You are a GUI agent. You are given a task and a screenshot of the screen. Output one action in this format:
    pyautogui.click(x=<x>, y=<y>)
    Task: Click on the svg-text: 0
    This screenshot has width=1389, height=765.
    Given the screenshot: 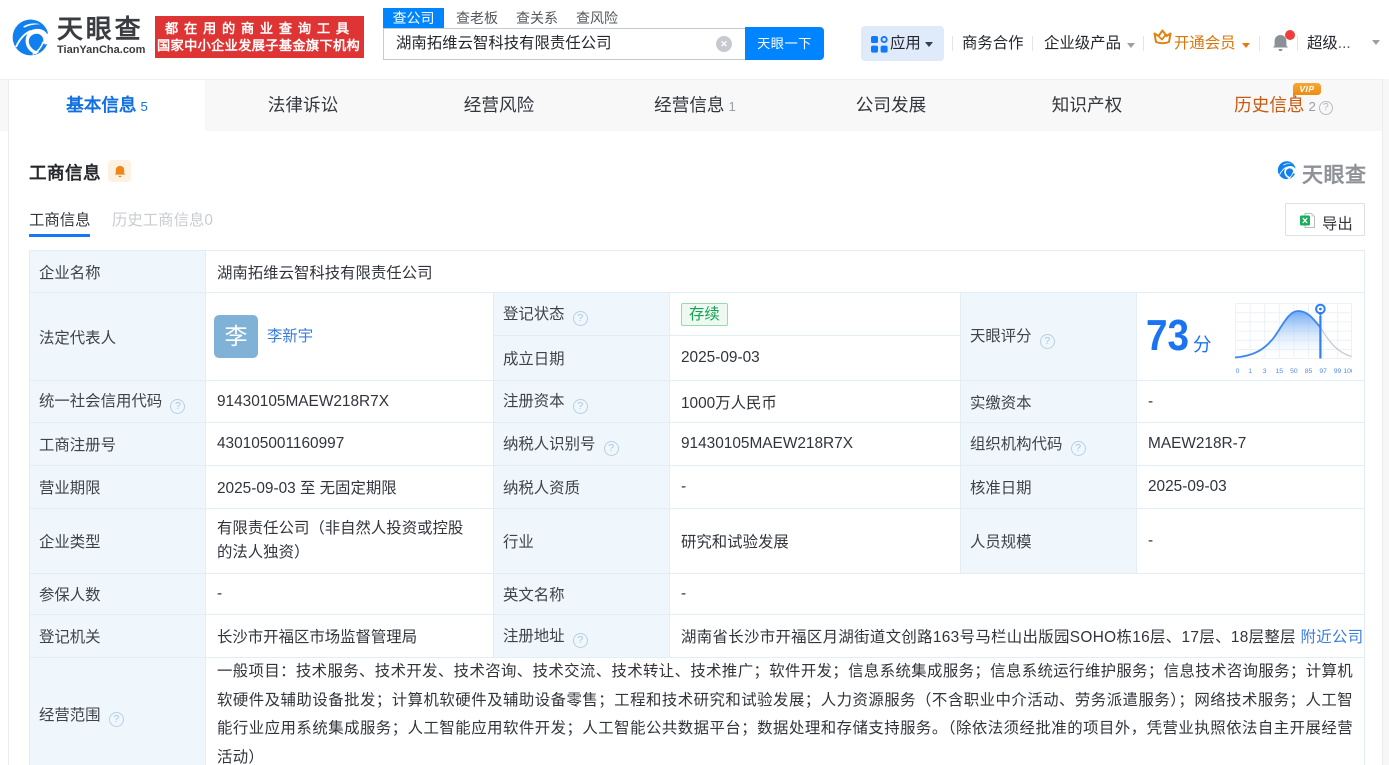 What is the action you would take?
    pyautogui.click(x=1238, y=371)
    